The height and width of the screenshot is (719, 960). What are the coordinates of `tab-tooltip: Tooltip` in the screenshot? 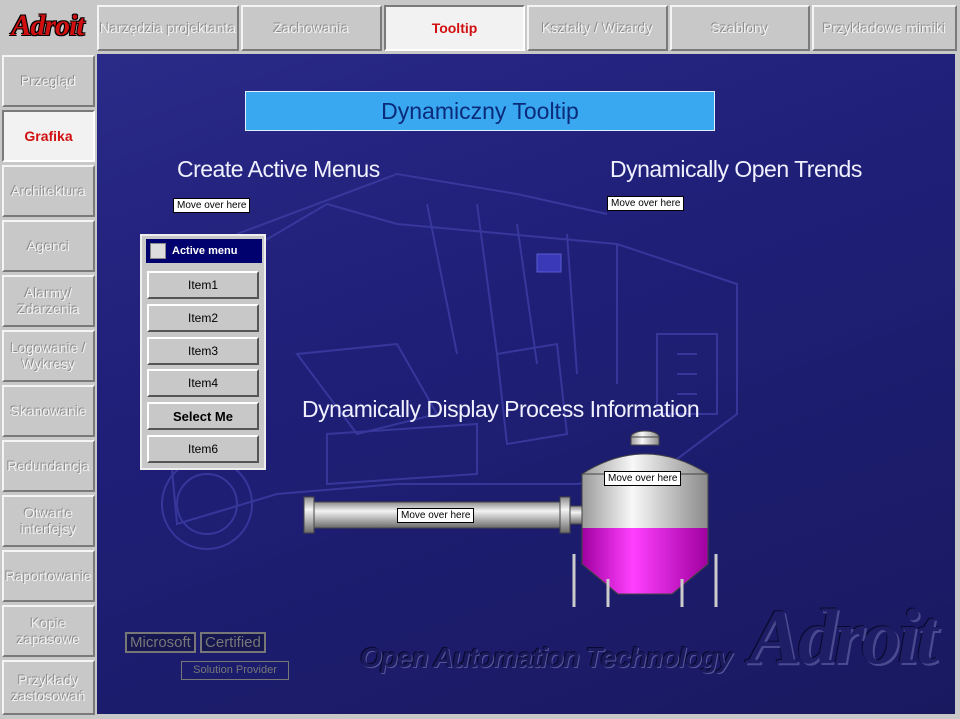 It's located at (454, 28).